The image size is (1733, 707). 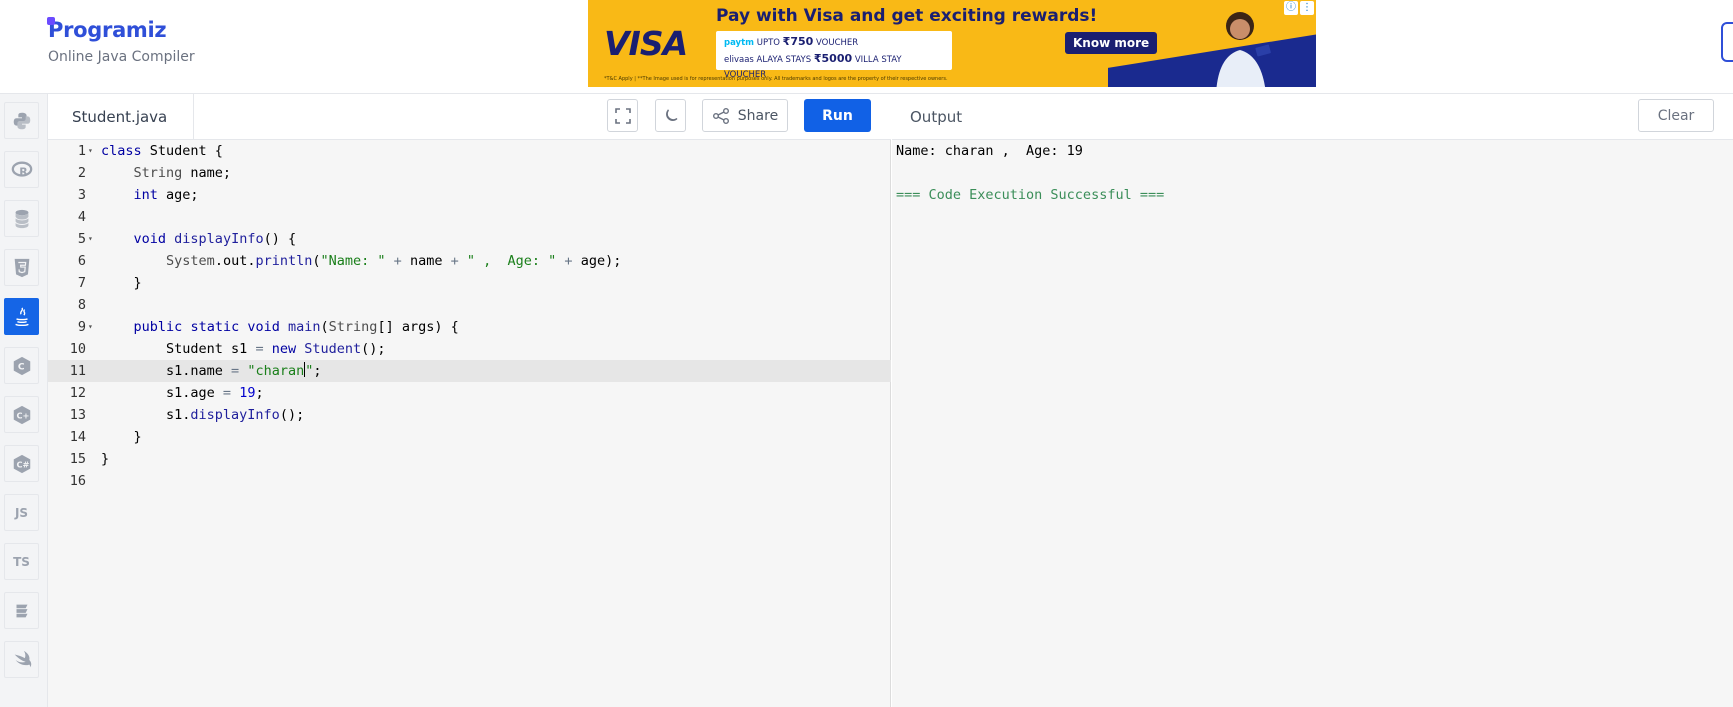 I want to click on svg-text: C#, so click(x=22, y=464).